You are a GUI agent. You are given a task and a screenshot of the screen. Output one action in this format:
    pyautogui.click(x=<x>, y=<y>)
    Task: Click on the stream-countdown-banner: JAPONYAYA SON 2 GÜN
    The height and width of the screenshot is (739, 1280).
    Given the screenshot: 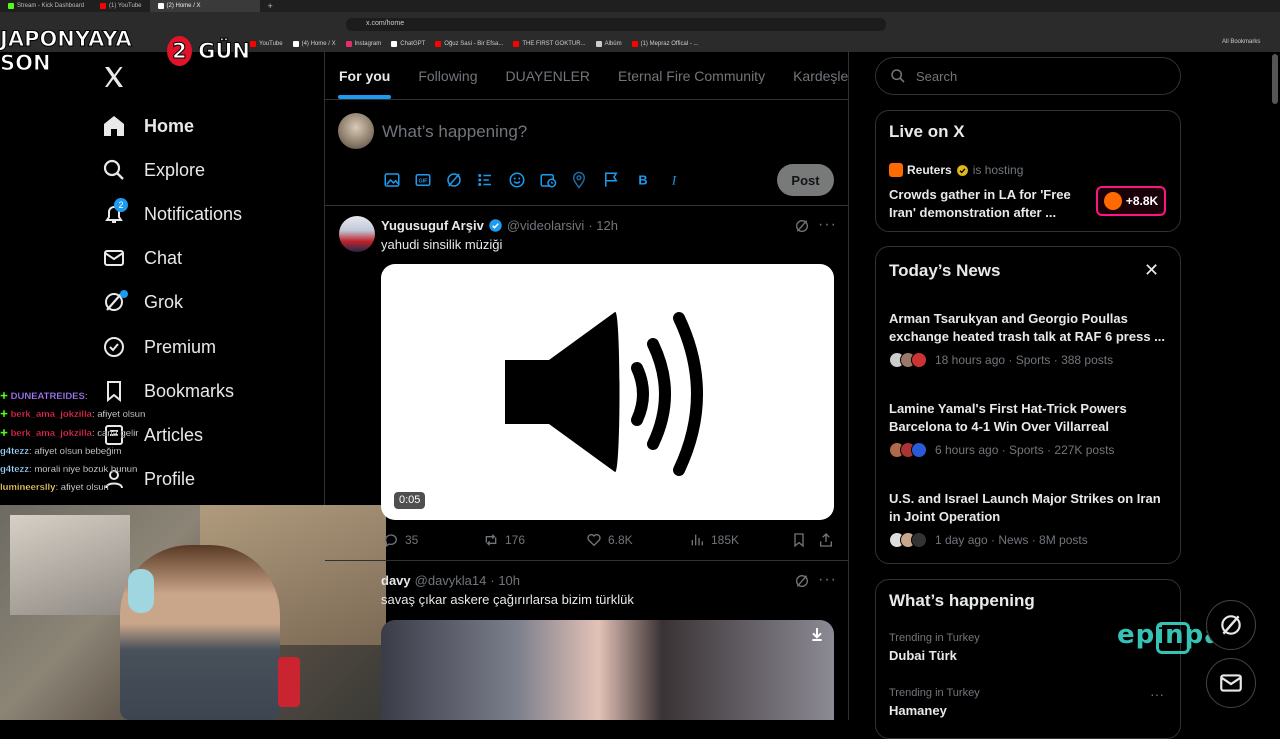 What is the action you would take?
    pyautogui.click(x=125, y=51)
    